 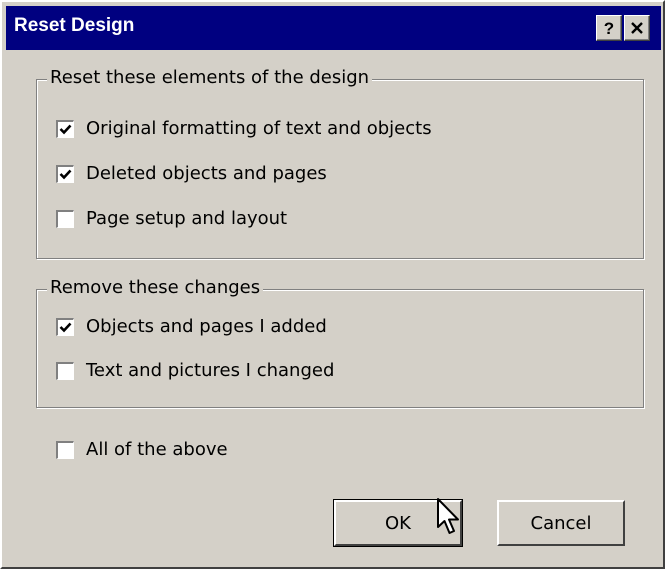 I want to click on close-button, so click(x=637, y=28).